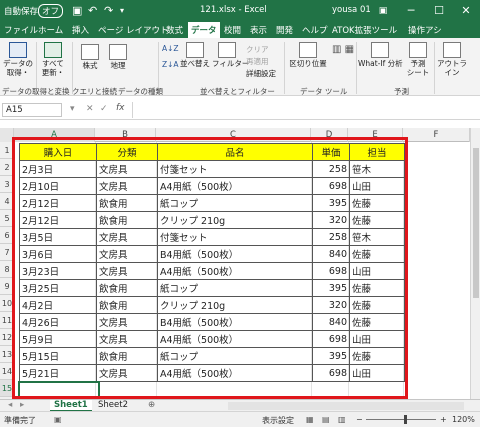 The width and height of the screenshot is (480, 427). I want to click on status-bar: 準備完了 ▣ 表示設定 ▦ ▤ ▥ − + 120%, so click(240, 419).